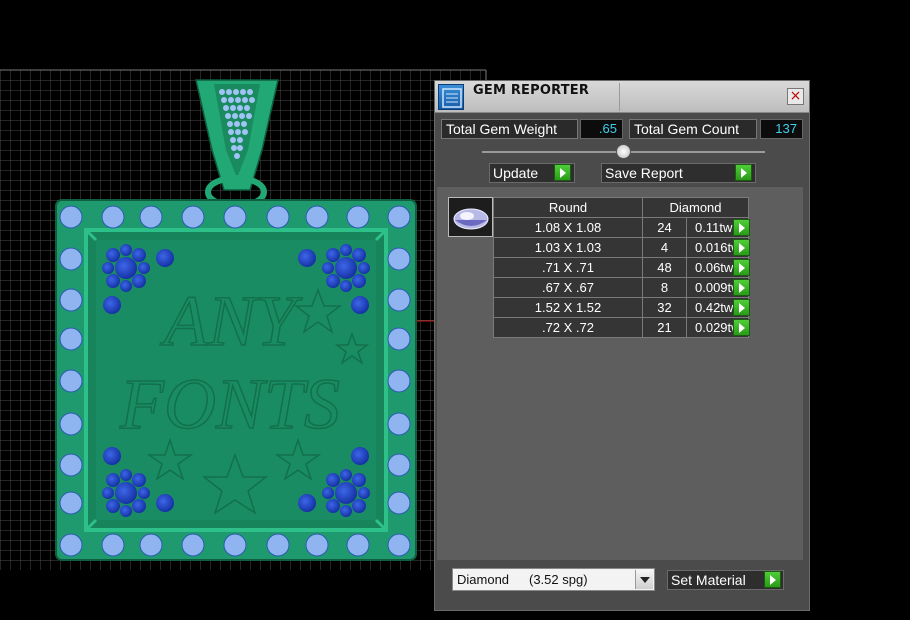 The height and width of the screenshot is (620, 910). Describe the element at coordinates (664, 247) in the screenshot. I see `gem-count-cell: 4` at that location.